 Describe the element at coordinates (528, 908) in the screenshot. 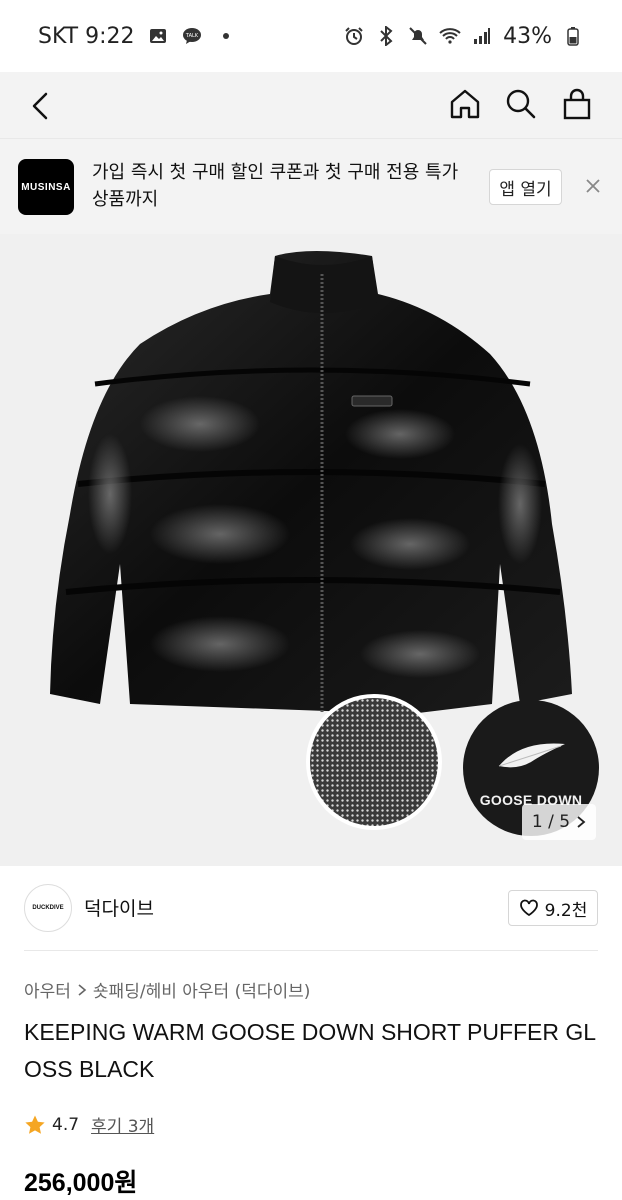

I see `heart-icon` at that location.